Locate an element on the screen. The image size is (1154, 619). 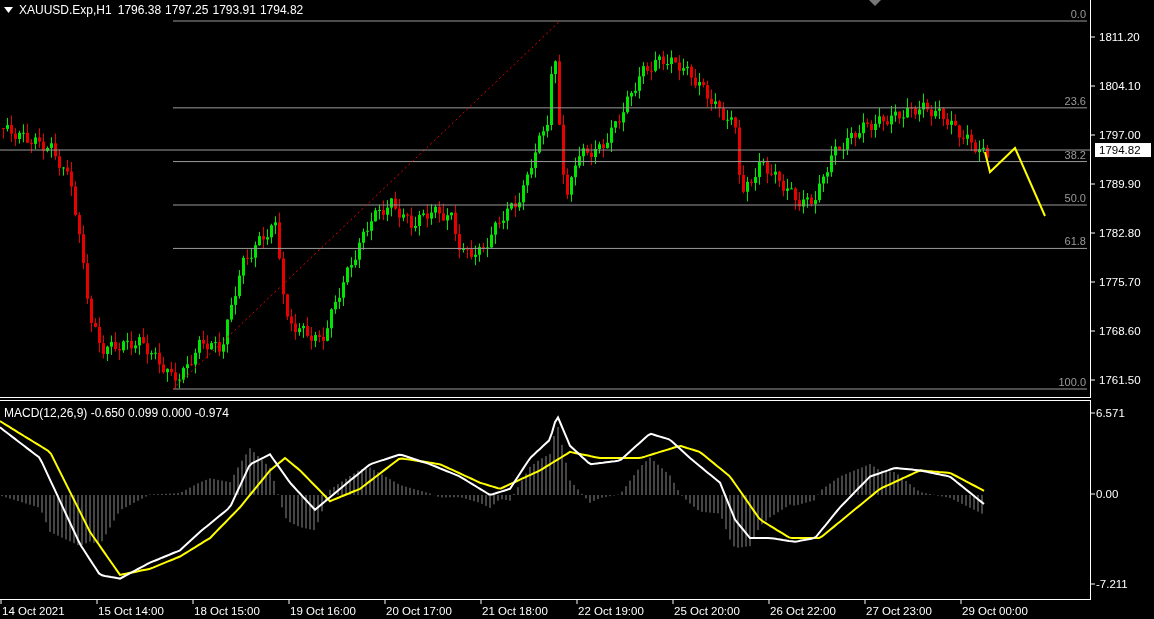
time-axis-label: 21 Oct 18:00 is located at coordinates (515, 611).